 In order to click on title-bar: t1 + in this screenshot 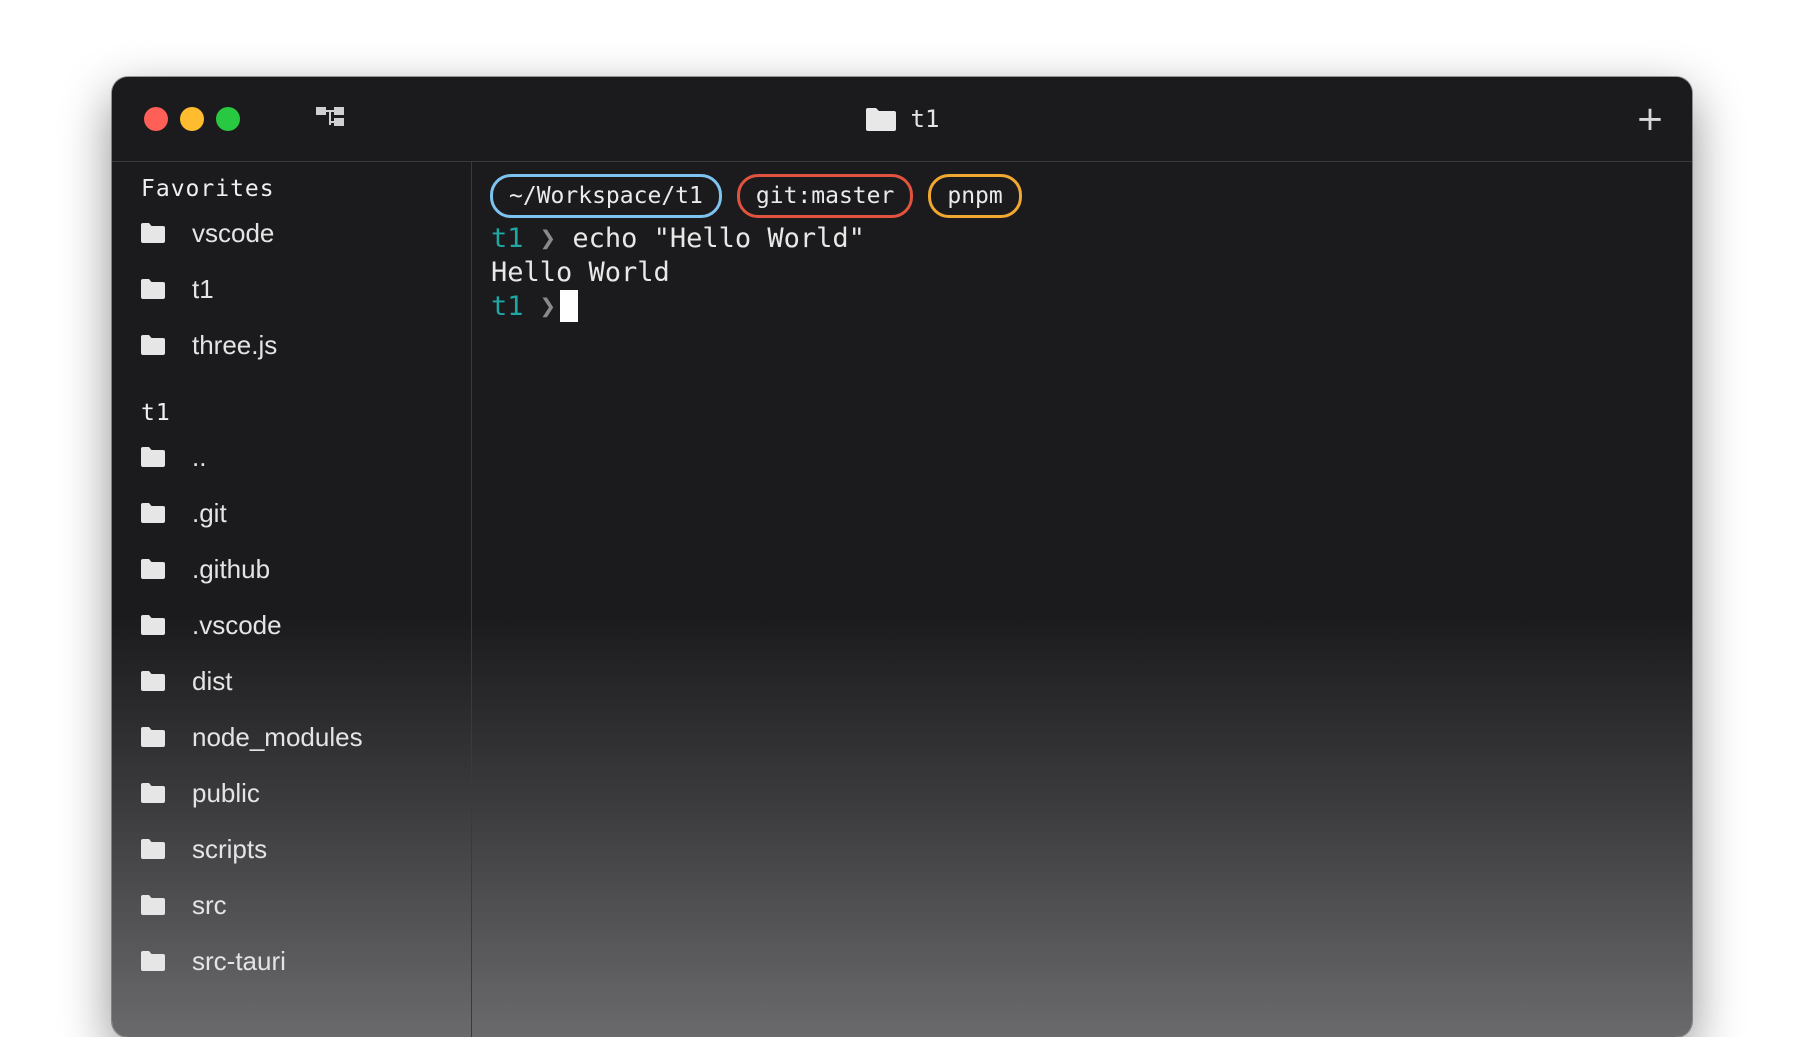, I will do `click(902, 119)`.